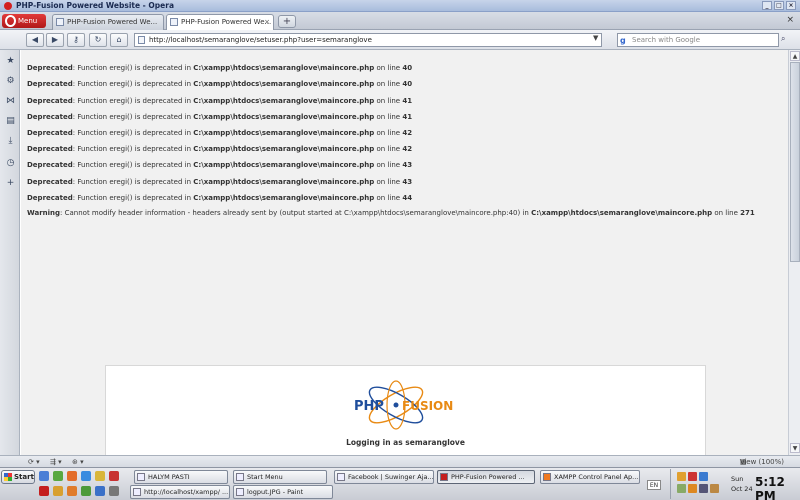 This screenshot has height=500, width=800. I want to click on unite-status-icon: ⊛ ▾, so click(78, 462).